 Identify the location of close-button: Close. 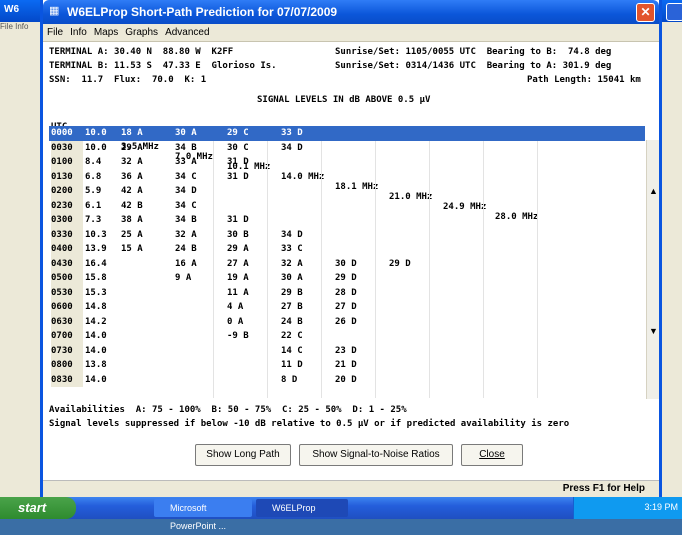
(492, 455).